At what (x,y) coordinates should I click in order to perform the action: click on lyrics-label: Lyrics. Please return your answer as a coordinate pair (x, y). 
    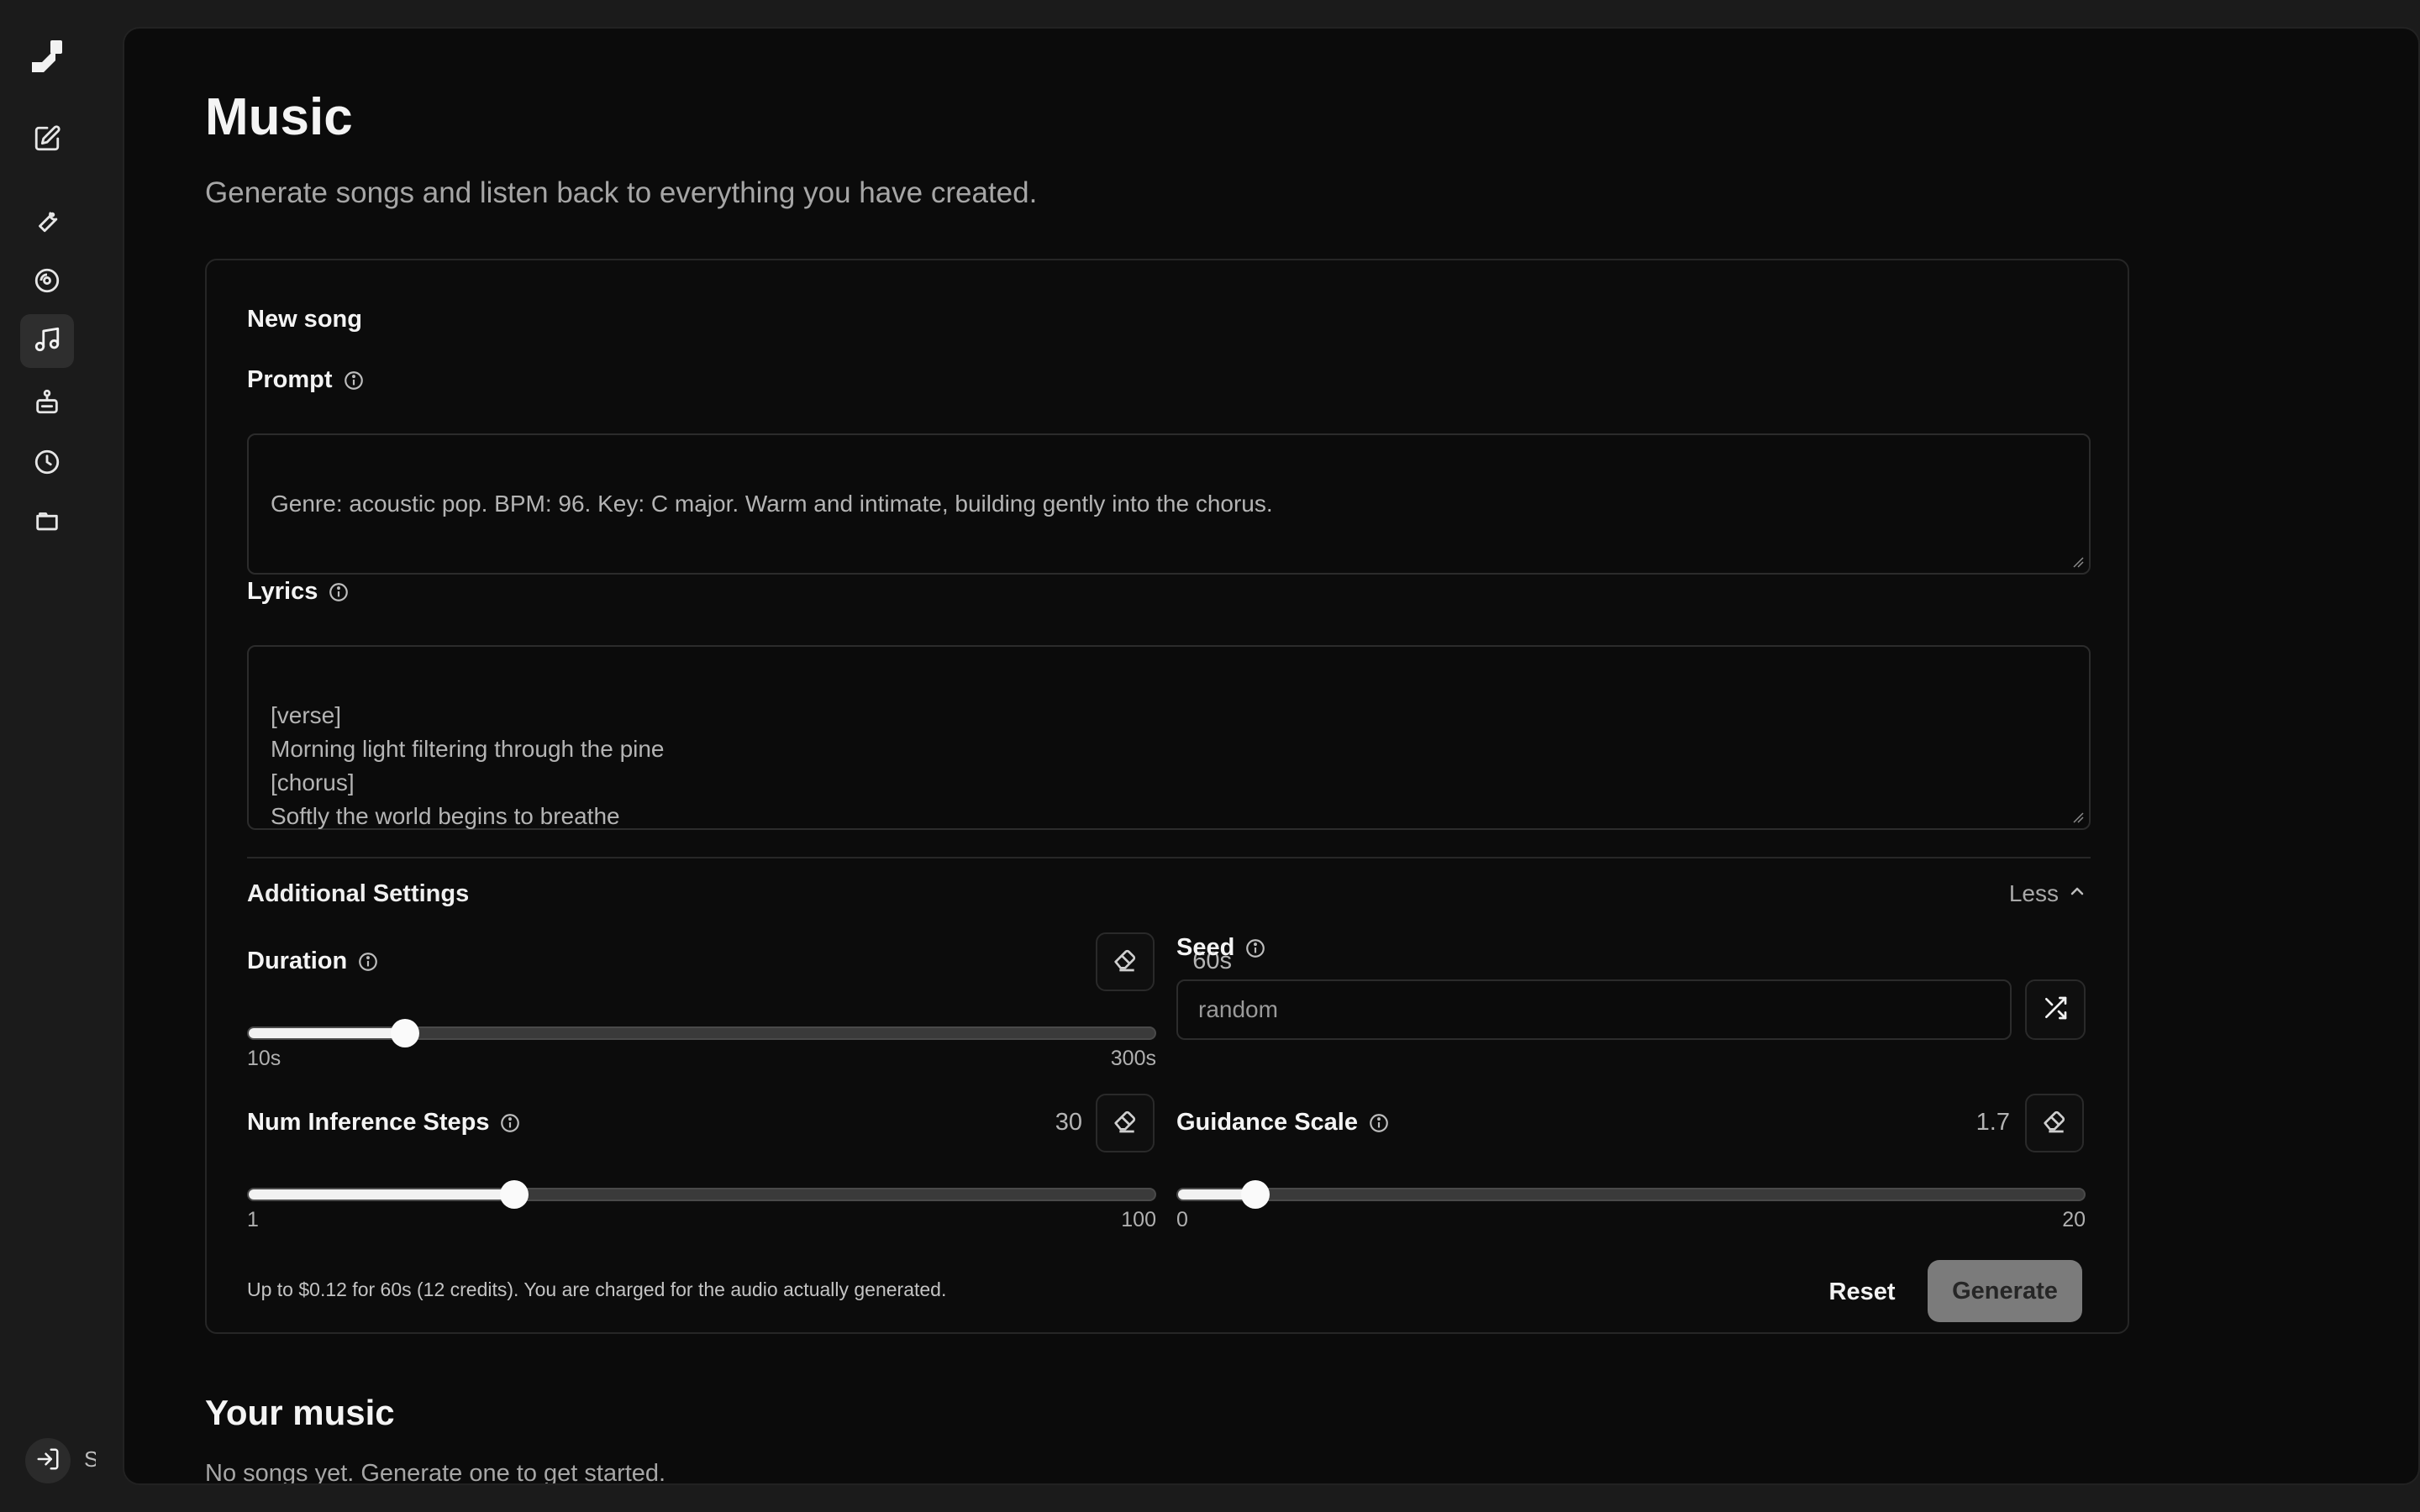
    Looking at the image, I should click on (299, 592).